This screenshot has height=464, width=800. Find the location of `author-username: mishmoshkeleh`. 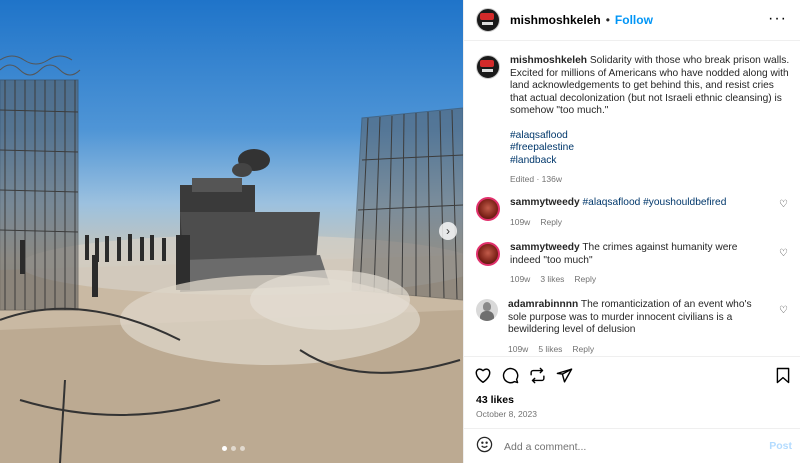

author-username: mishmoshkeleh is located at coordinates (555, 20).